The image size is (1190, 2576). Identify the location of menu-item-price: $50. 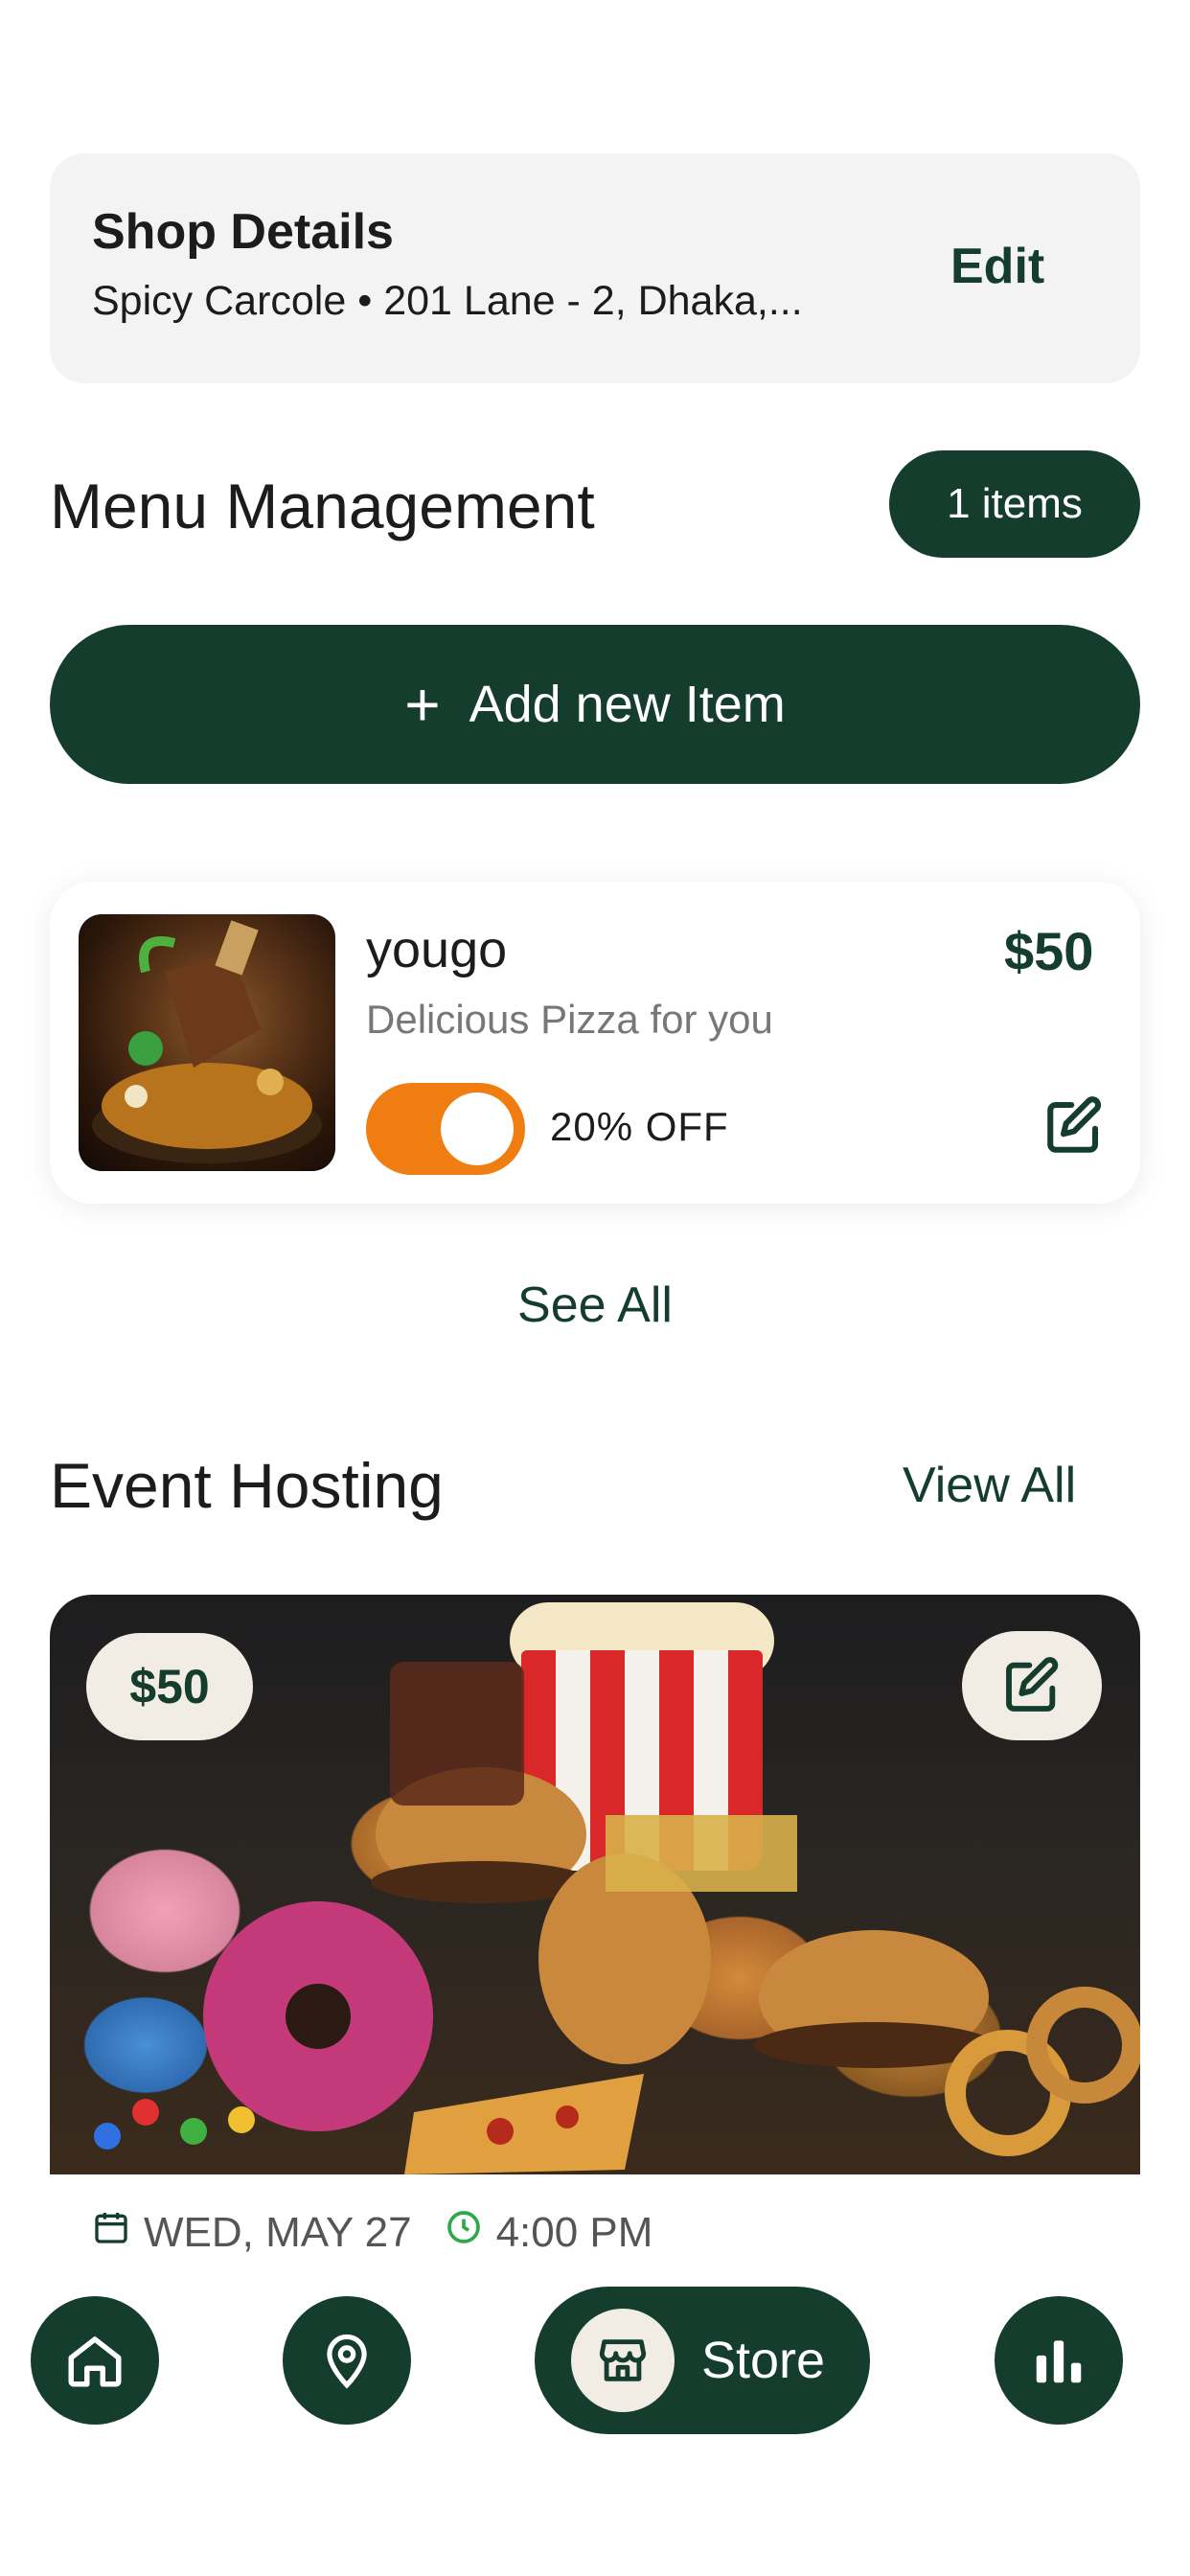
(1049, 951).